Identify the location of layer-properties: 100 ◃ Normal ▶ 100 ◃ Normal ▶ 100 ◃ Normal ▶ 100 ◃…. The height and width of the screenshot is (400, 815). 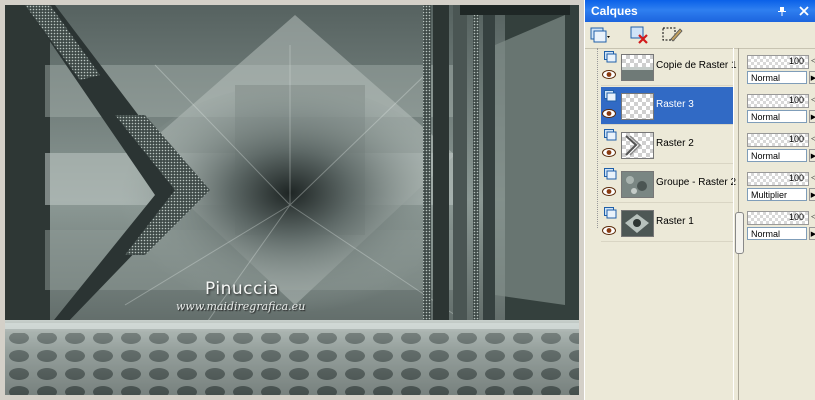
(778, 224).